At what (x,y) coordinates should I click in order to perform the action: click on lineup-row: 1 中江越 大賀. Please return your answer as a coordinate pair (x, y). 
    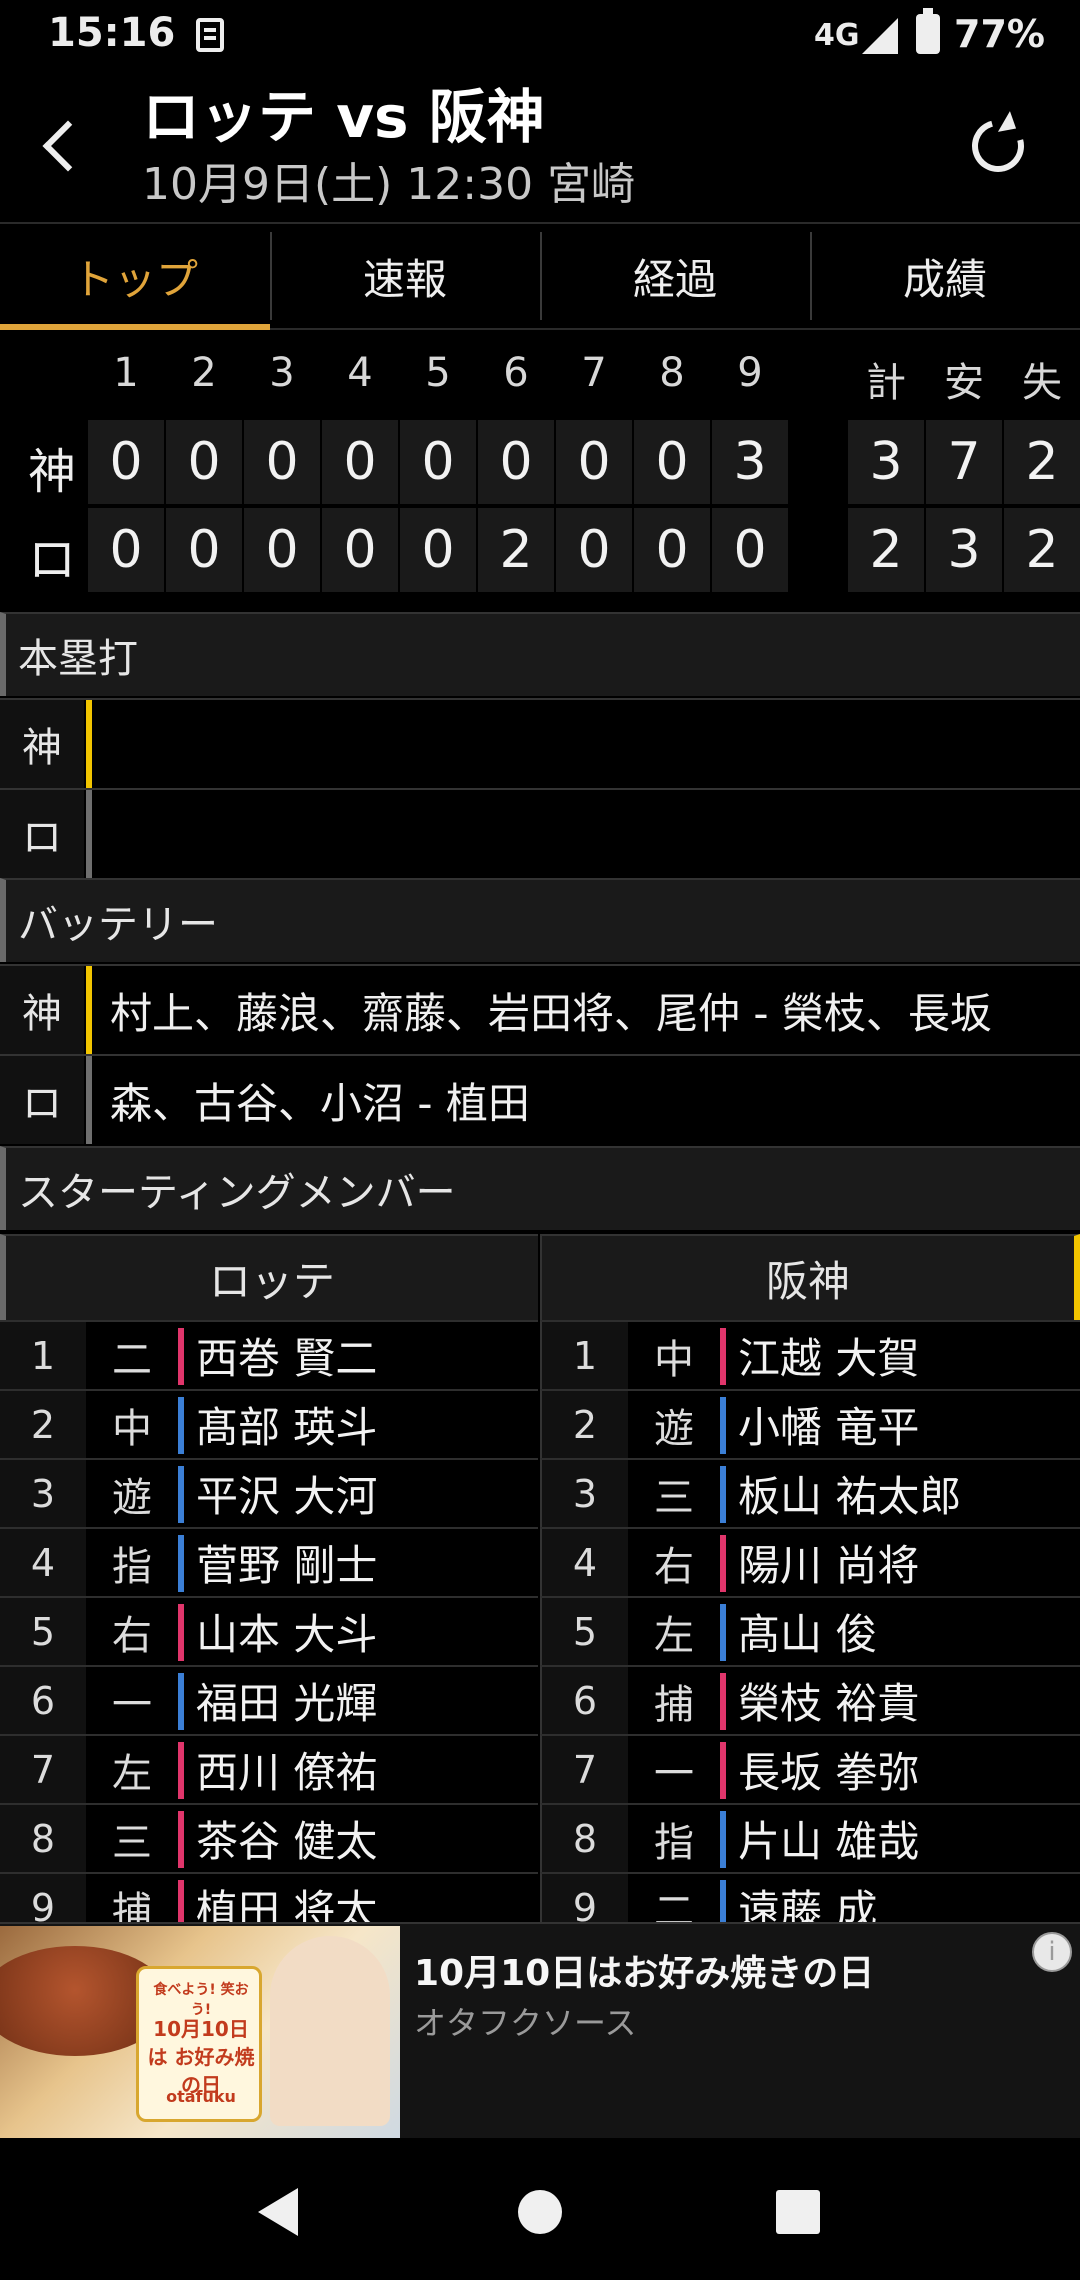
    Looking at the image, I should click on (810, 1354).